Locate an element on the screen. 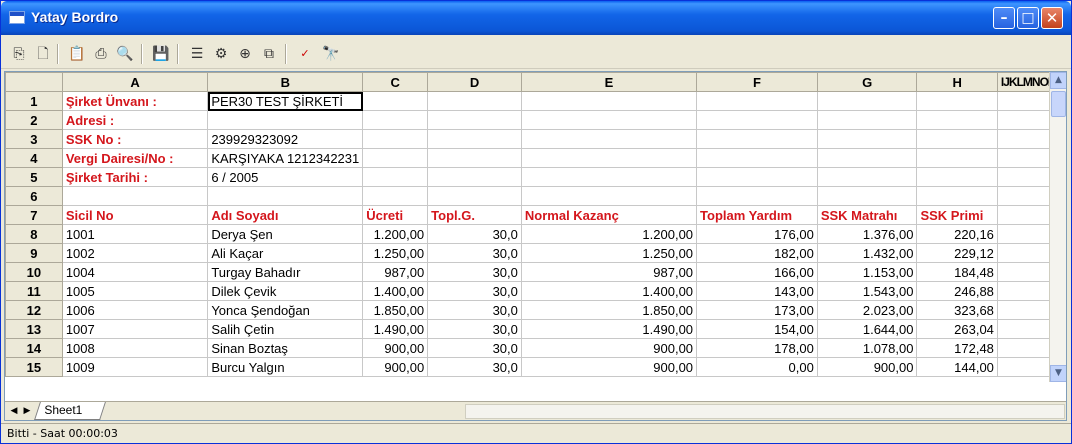 This screenshot has width=1072, height=444. cell-toplam-yardim: 176,00 is located at coordinates (757, 234).